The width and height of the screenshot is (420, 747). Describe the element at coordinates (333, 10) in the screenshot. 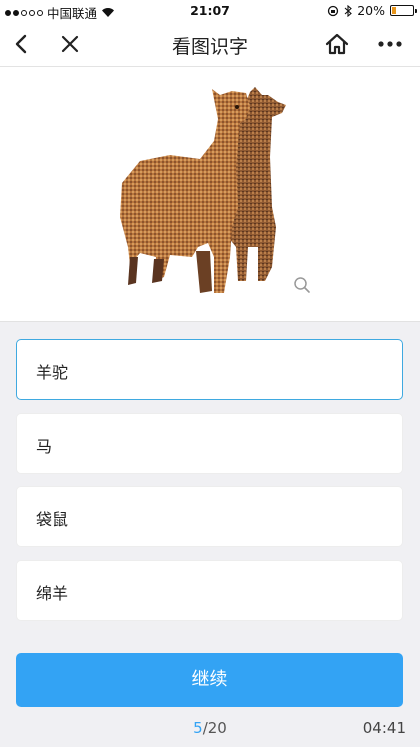

I see `orientation-lock-icon` at that location.